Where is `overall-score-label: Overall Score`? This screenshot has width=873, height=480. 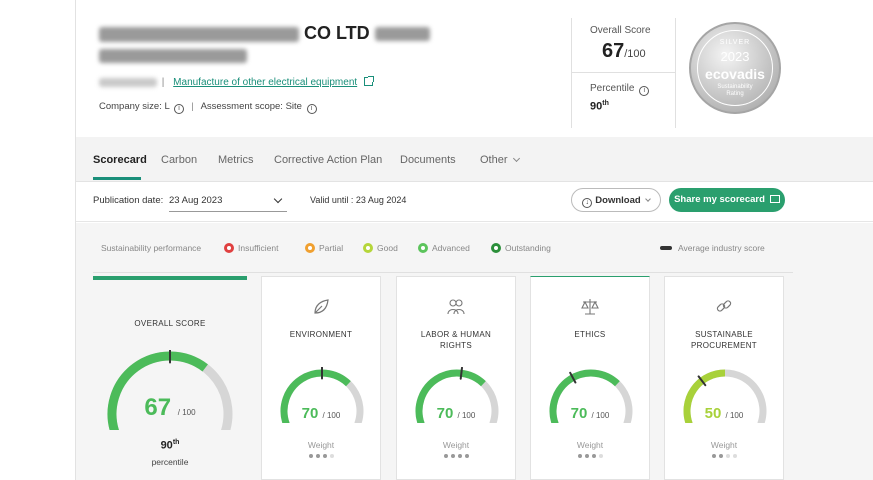 overall-score-label: Overall Score is located at coordinates (620, 30).